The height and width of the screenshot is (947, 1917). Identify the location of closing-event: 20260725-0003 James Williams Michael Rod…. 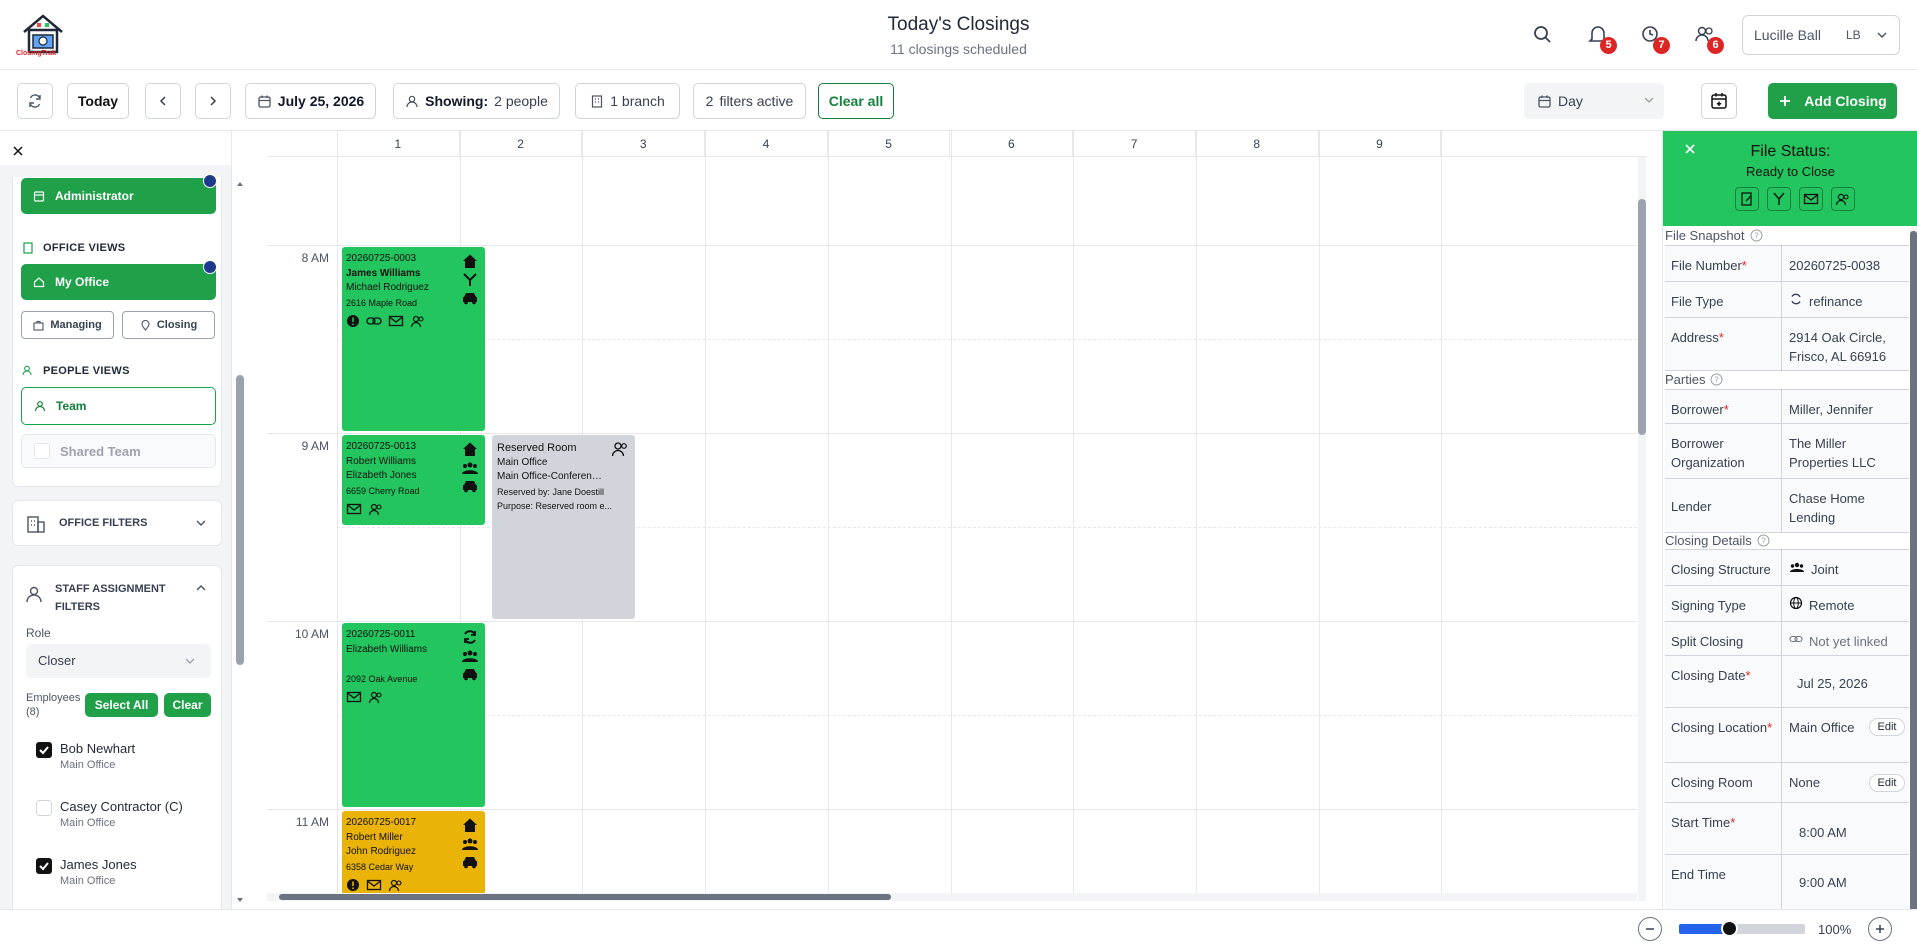
(413, 339).